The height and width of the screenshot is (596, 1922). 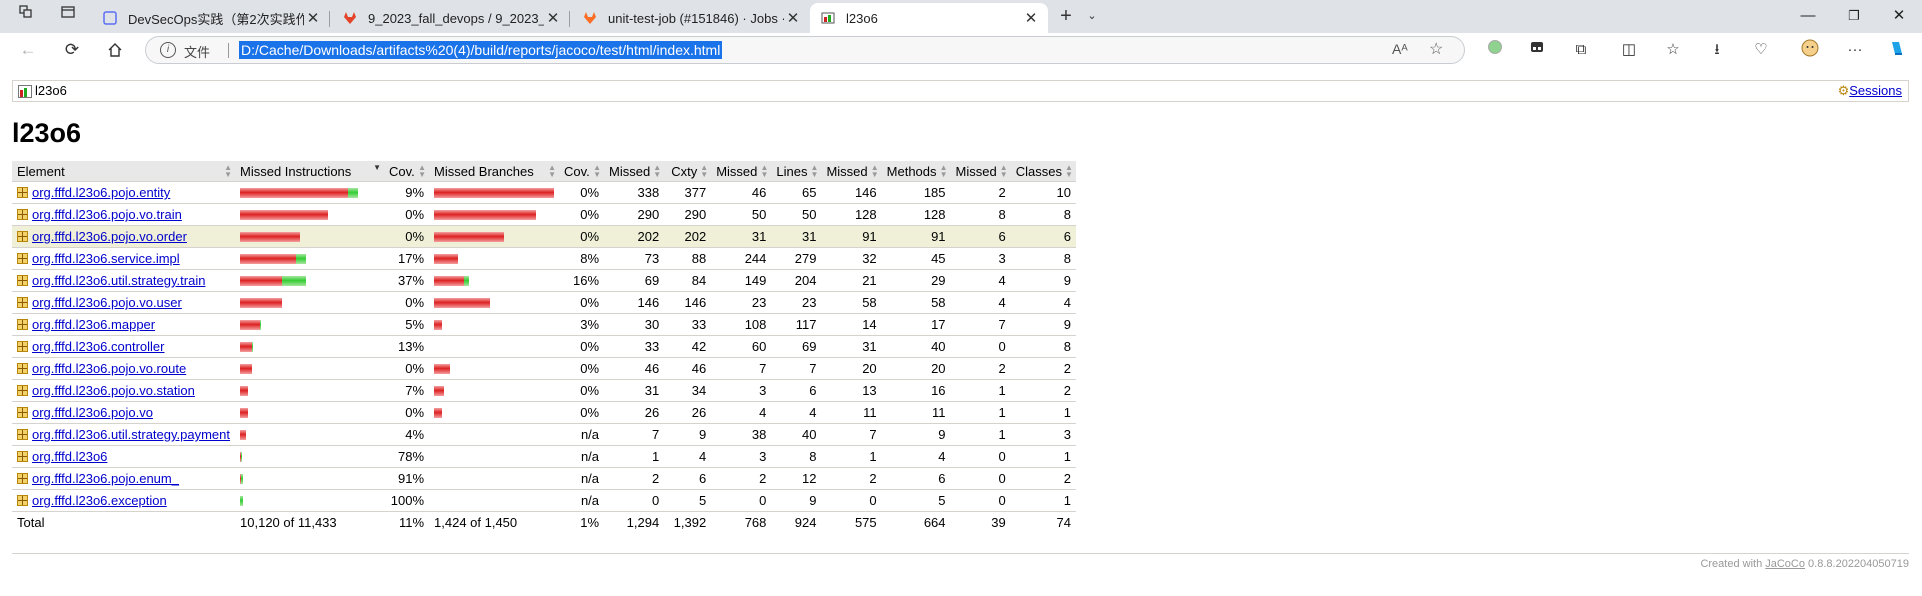 What do you see at coordinates (1897, 50) in the screenshot?
I see `copilot-icon` at bounding box center [1897, 50].